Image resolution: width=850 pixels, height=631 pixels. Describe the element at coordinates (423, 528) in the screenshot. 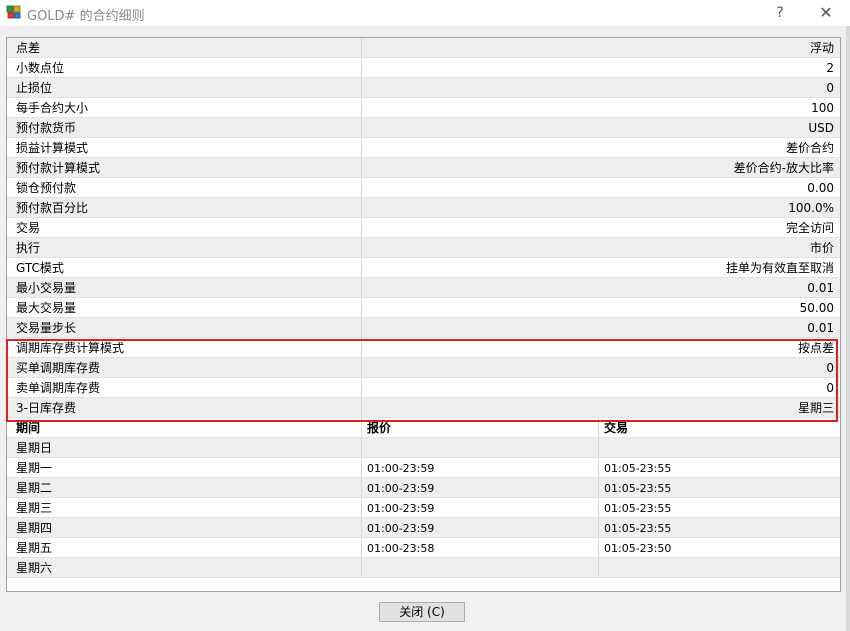

I see `schedule-row: 星期四 01:00-23:59 01:05-23:55` at that location.